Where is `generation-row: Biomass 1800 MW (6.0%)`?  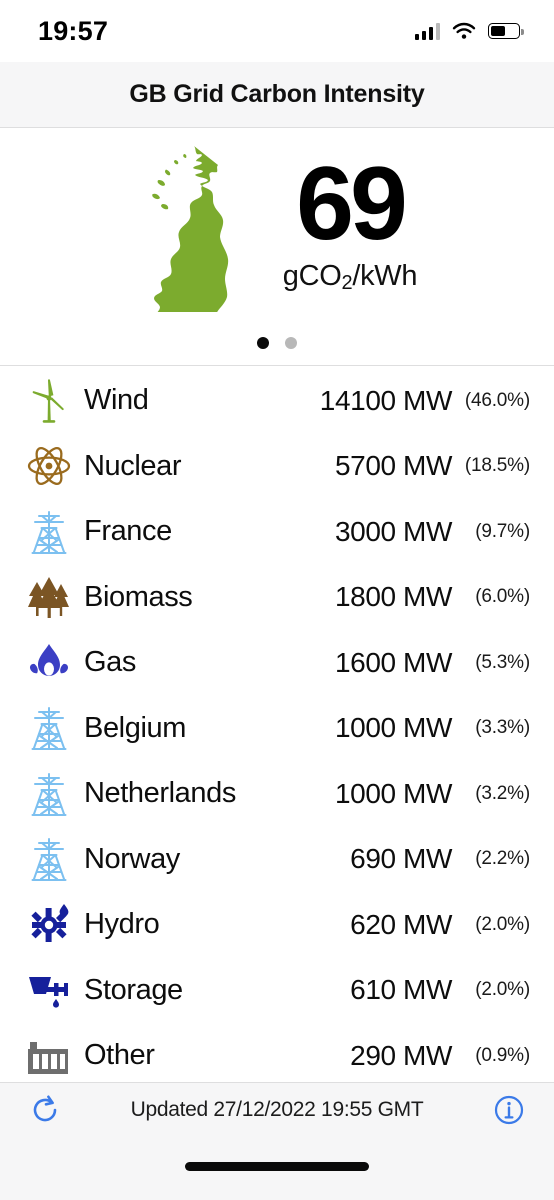 generation-row: Biomass 1800 MW (6.0%) is located at coordinates (277, 598).